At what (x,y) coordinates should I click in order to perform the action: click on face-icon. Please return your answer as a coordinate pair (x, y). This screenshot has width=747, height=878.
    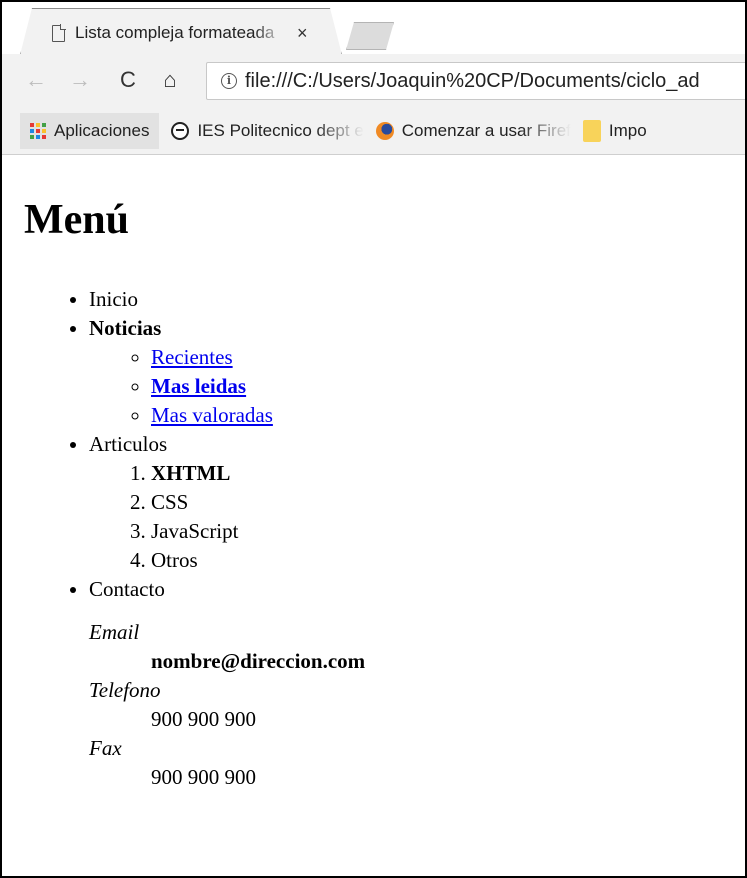
    Looking at the image, I should click on (180, 131).